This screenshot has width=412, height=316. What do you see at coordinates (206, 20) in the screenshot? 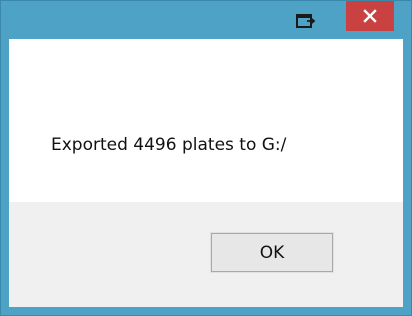
I see `title-bar` at bounding box center [206, 20].